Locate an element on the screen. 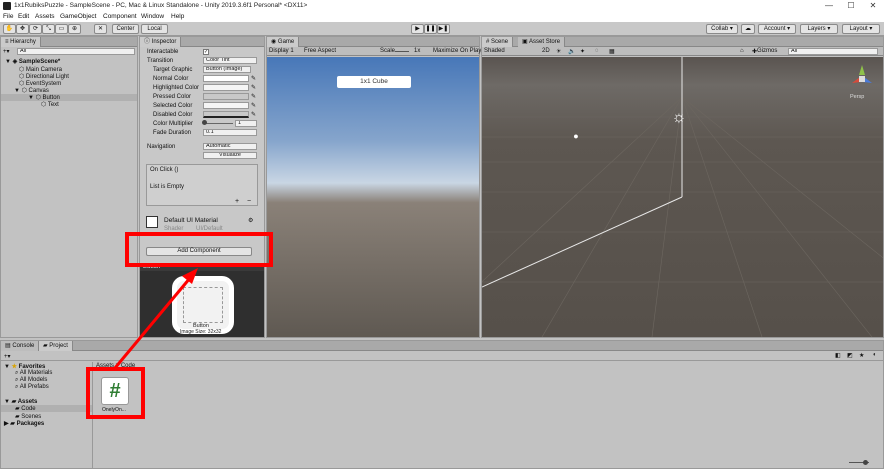 The width and height of the screenshot is (884, 469). target-graphic-field: Button (Image) is located at coordinates (227, 69).